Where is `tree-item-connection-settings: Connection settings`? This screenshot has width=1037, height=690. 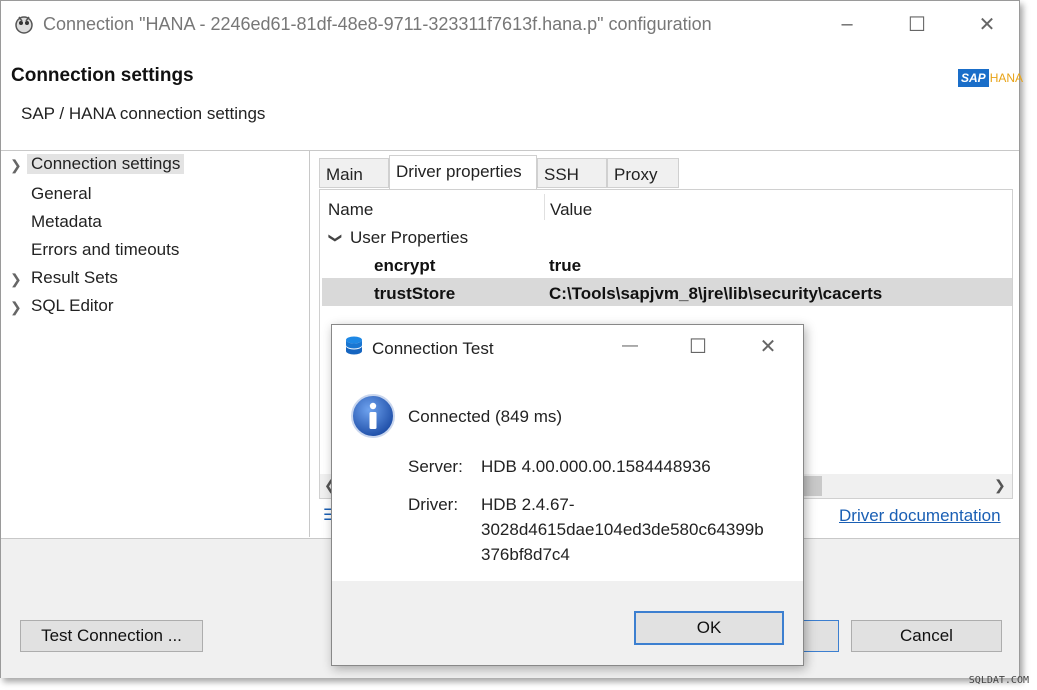
tree-item-connection-settings: Connection settings is located at coordinates (106, 164).